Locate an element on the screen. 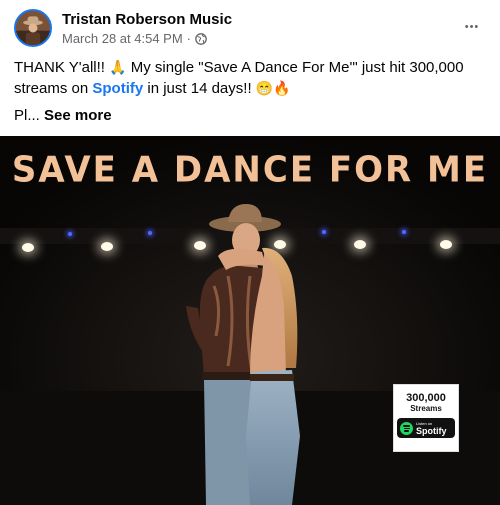 This screenshot has width=500, height=505. post-text-part3: in just 14 days!! is located at coordinates (199, 88).